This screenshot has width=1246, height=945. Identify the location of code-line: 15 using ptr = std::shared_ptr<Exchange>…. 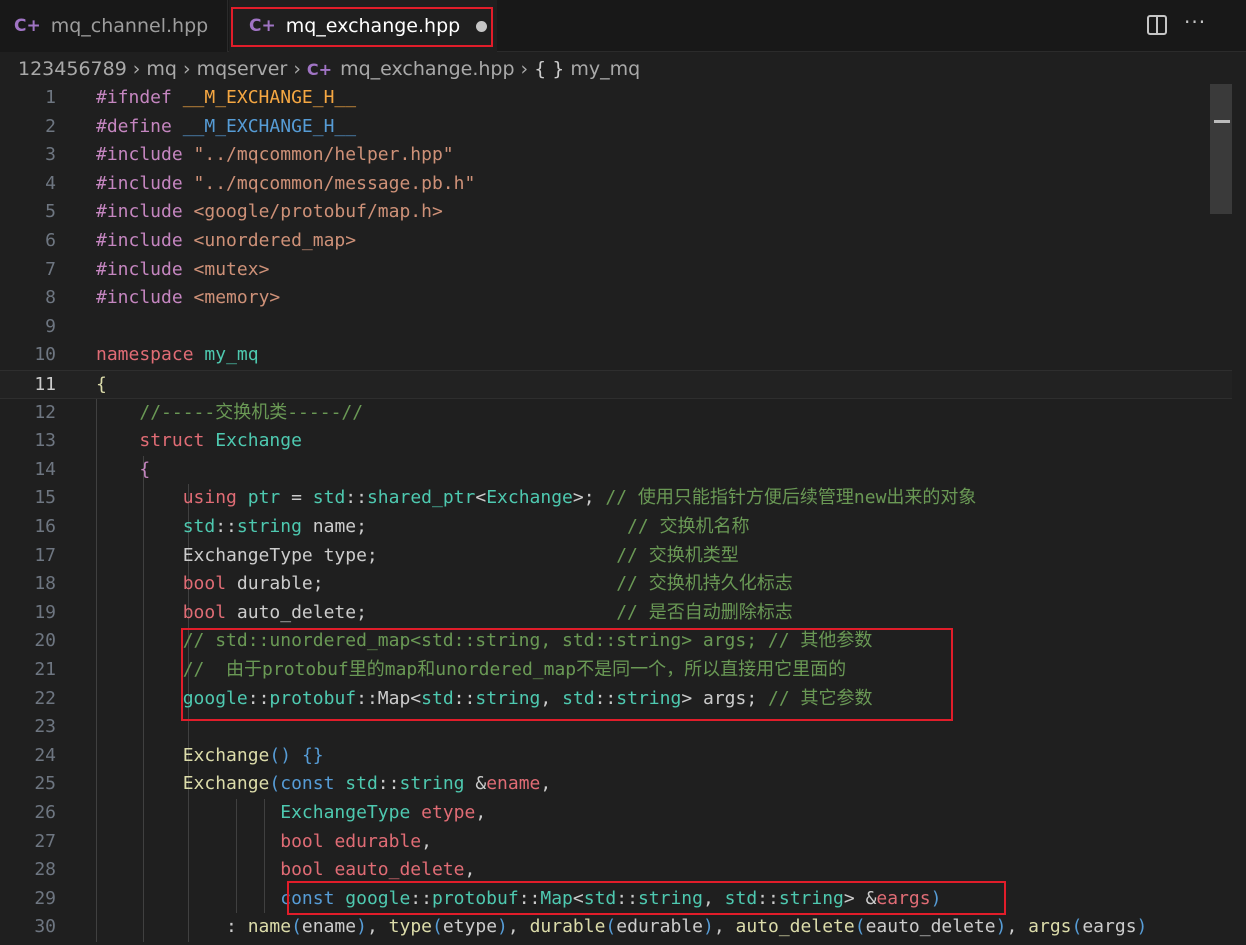
(616, 498).